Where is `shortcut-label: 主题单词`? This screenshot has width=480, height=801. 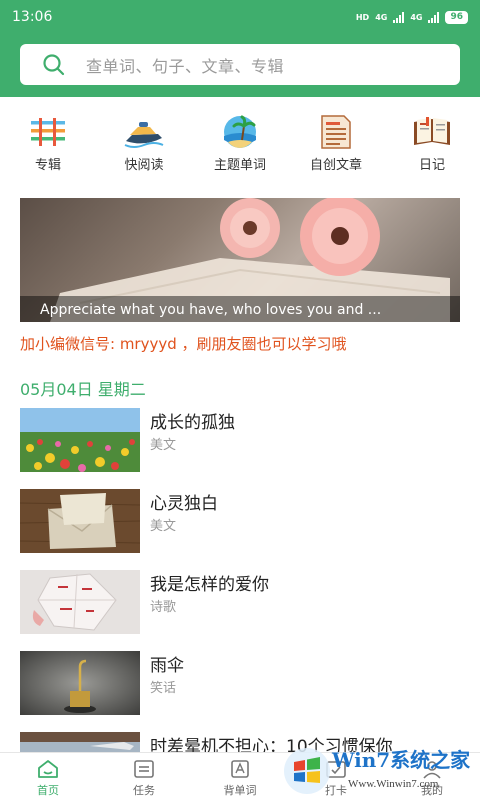
shortcut-label: 主题单词 is located at coordinates (239, 165).